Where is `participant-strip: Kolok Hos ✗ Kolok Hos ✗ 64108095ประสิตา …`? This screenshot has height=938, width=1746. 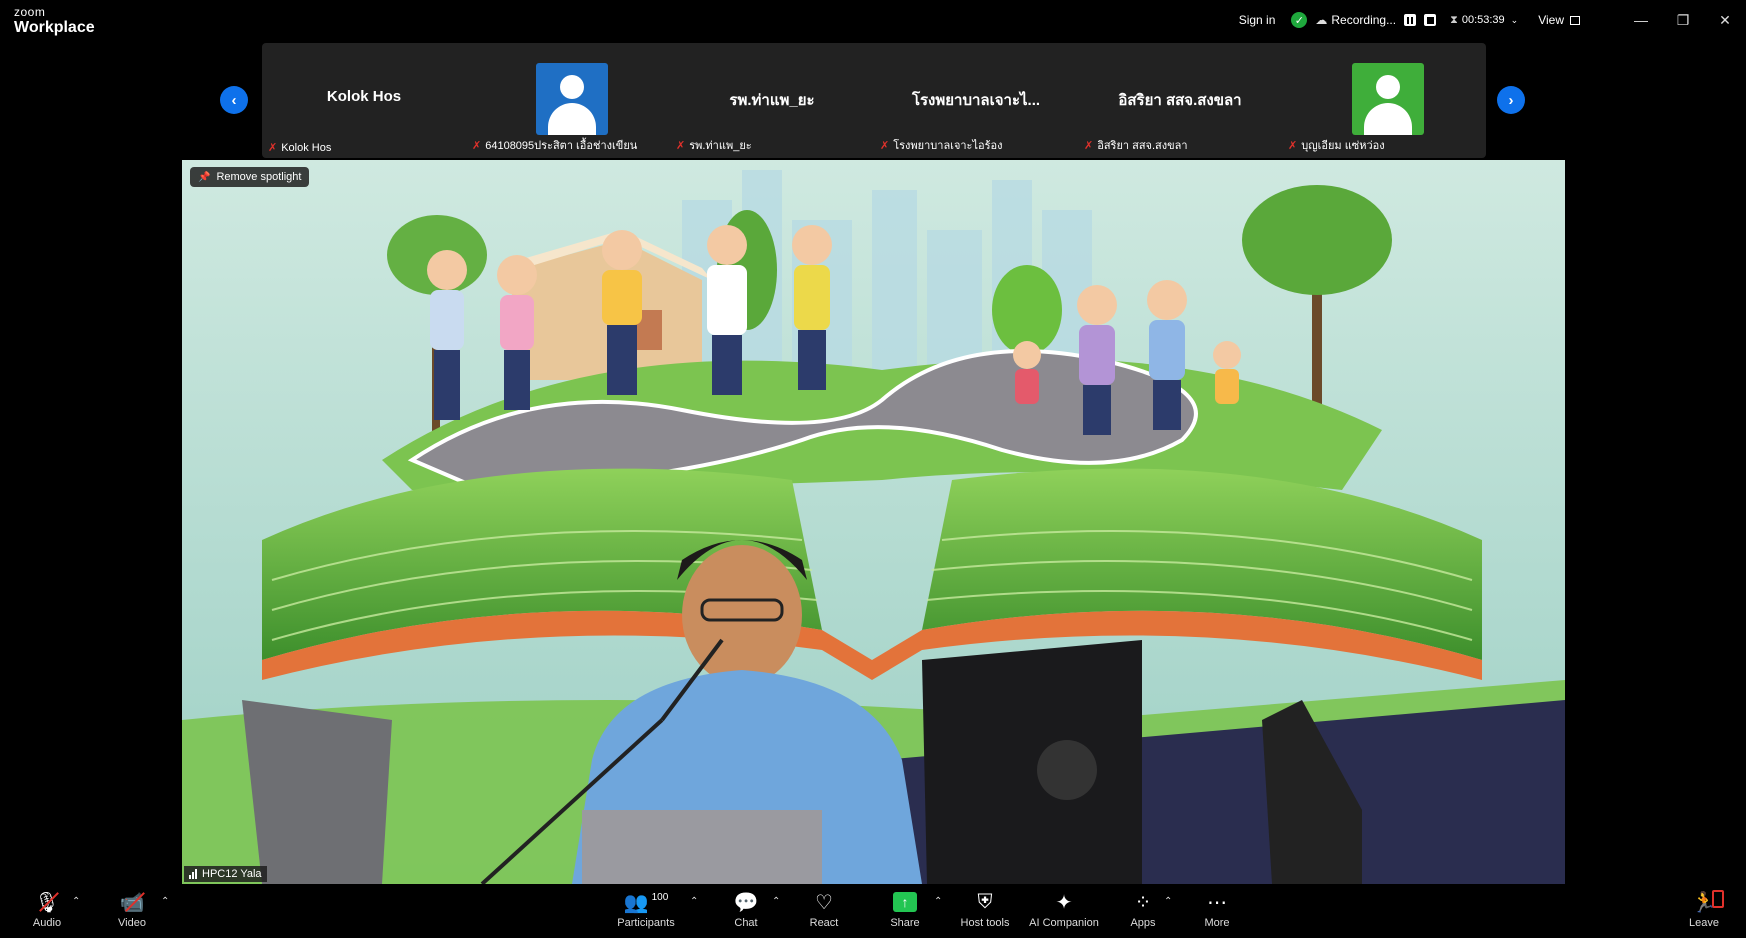
participant-strip: Kolok Hos ✗ Kolok Hos ✗ 64108095ประสิตา … is located at coordinates (874, 100).